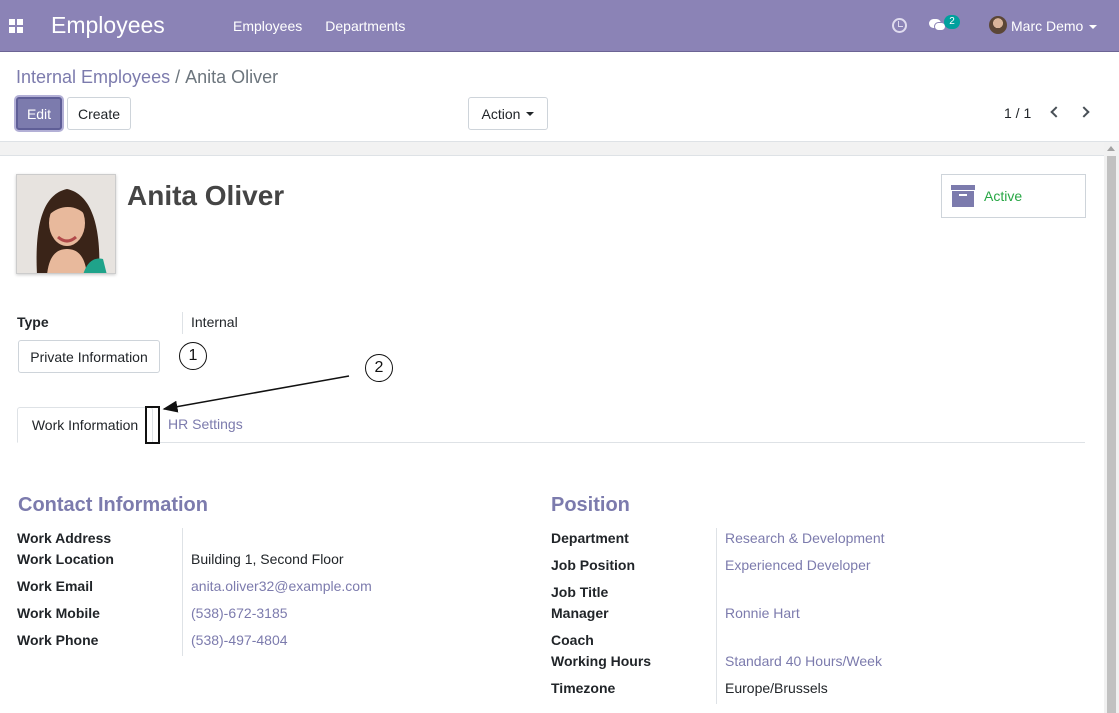  Describe the element at coordinates (239, 640) in the screenshot. I see `work-phone-link: (538)-497-4804` at that location.